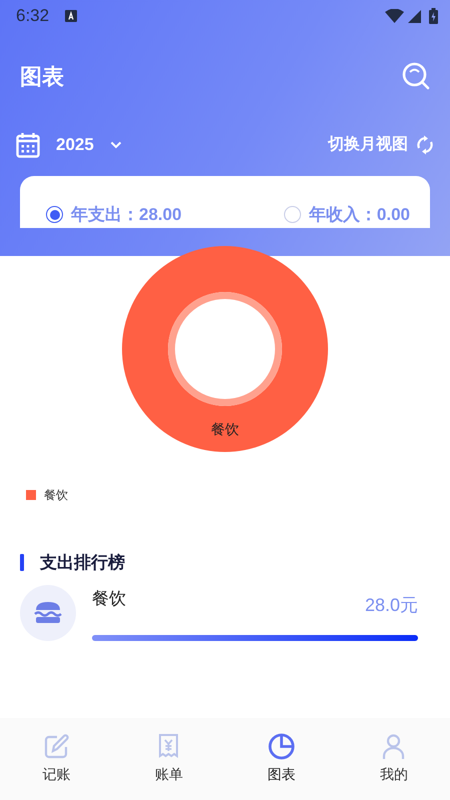 Image resolution: width=450 pixels, height=800 pixels. What do you see at coordinates (54, 215) in the screenshot?
I see `radio-button` at bounding box center [54, 215].